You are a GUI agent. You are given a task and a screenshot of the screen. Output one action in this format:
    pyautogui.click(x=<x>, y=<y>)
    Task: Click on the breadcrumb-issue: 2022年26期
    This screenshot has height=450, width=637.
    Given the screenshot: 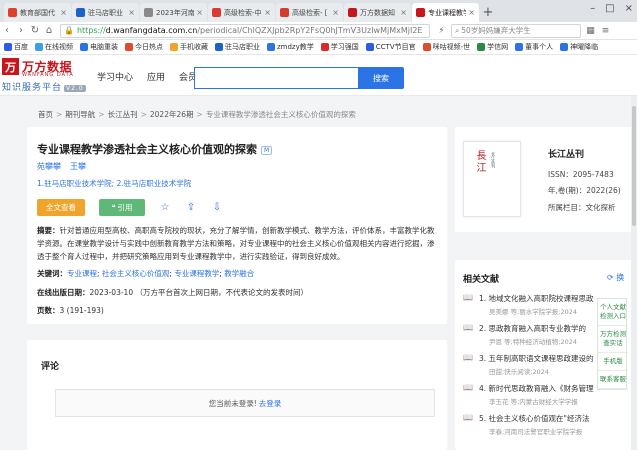 What is the action you would take?
    pyautogui.click(x=172, y=114)
    